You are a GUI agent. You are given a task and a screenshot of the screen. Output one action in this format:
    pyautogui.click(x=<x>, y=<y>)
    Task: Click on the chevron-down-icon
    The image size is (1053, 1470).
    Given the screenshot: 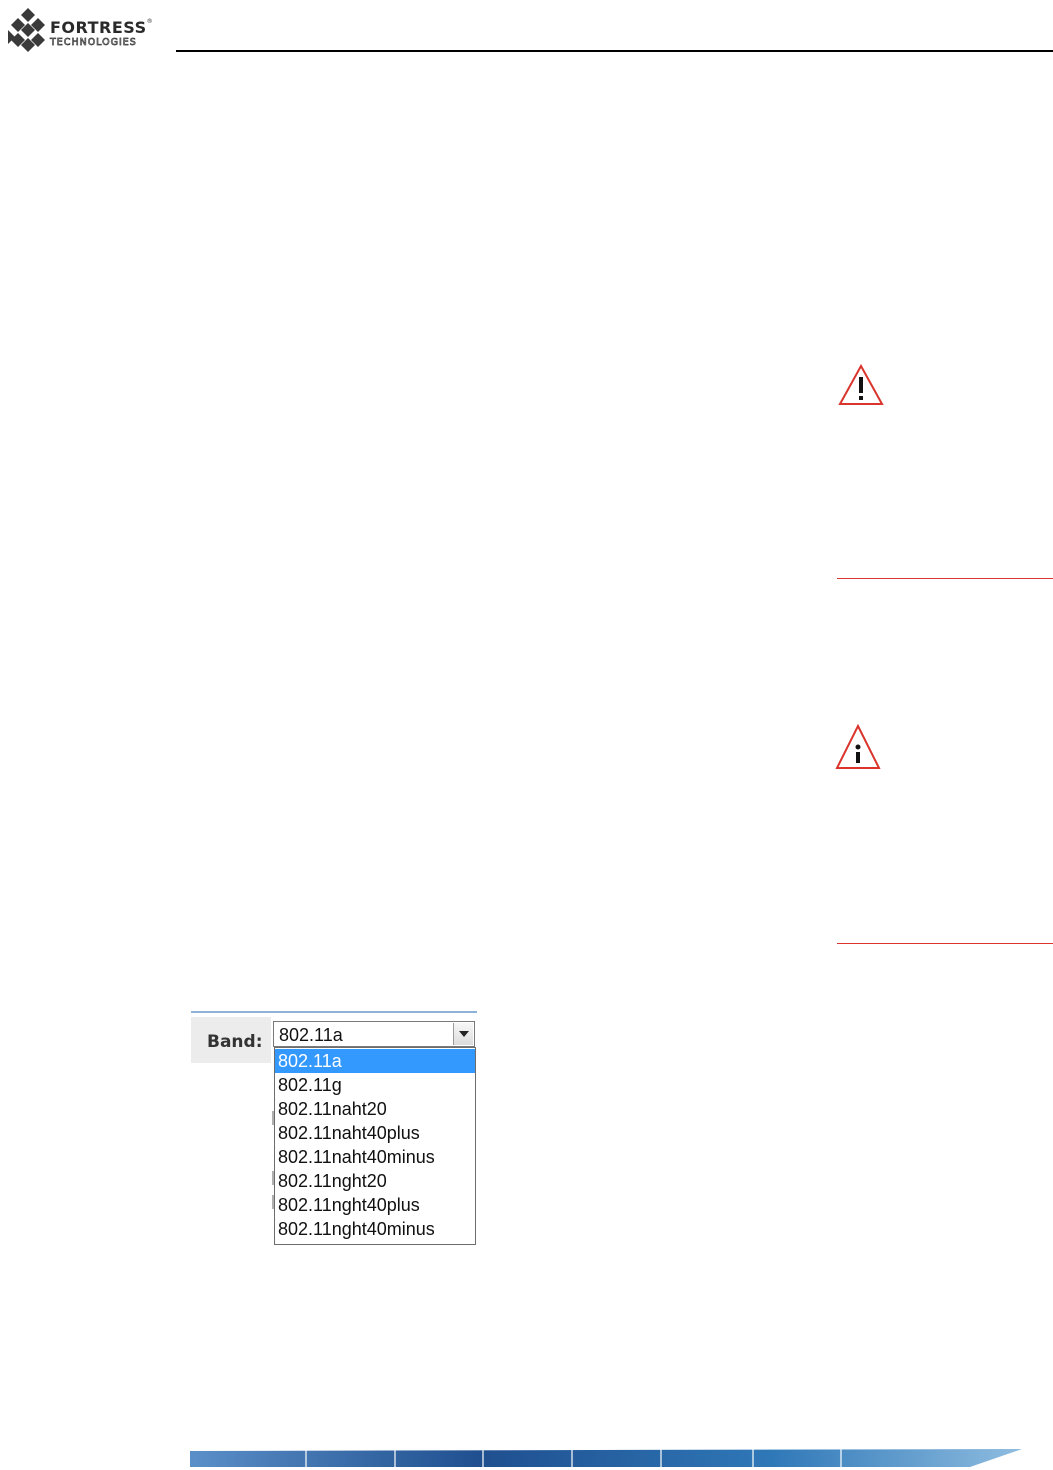 What is the action you would take?
    pyautogui.click(x=463, y=1034)
    